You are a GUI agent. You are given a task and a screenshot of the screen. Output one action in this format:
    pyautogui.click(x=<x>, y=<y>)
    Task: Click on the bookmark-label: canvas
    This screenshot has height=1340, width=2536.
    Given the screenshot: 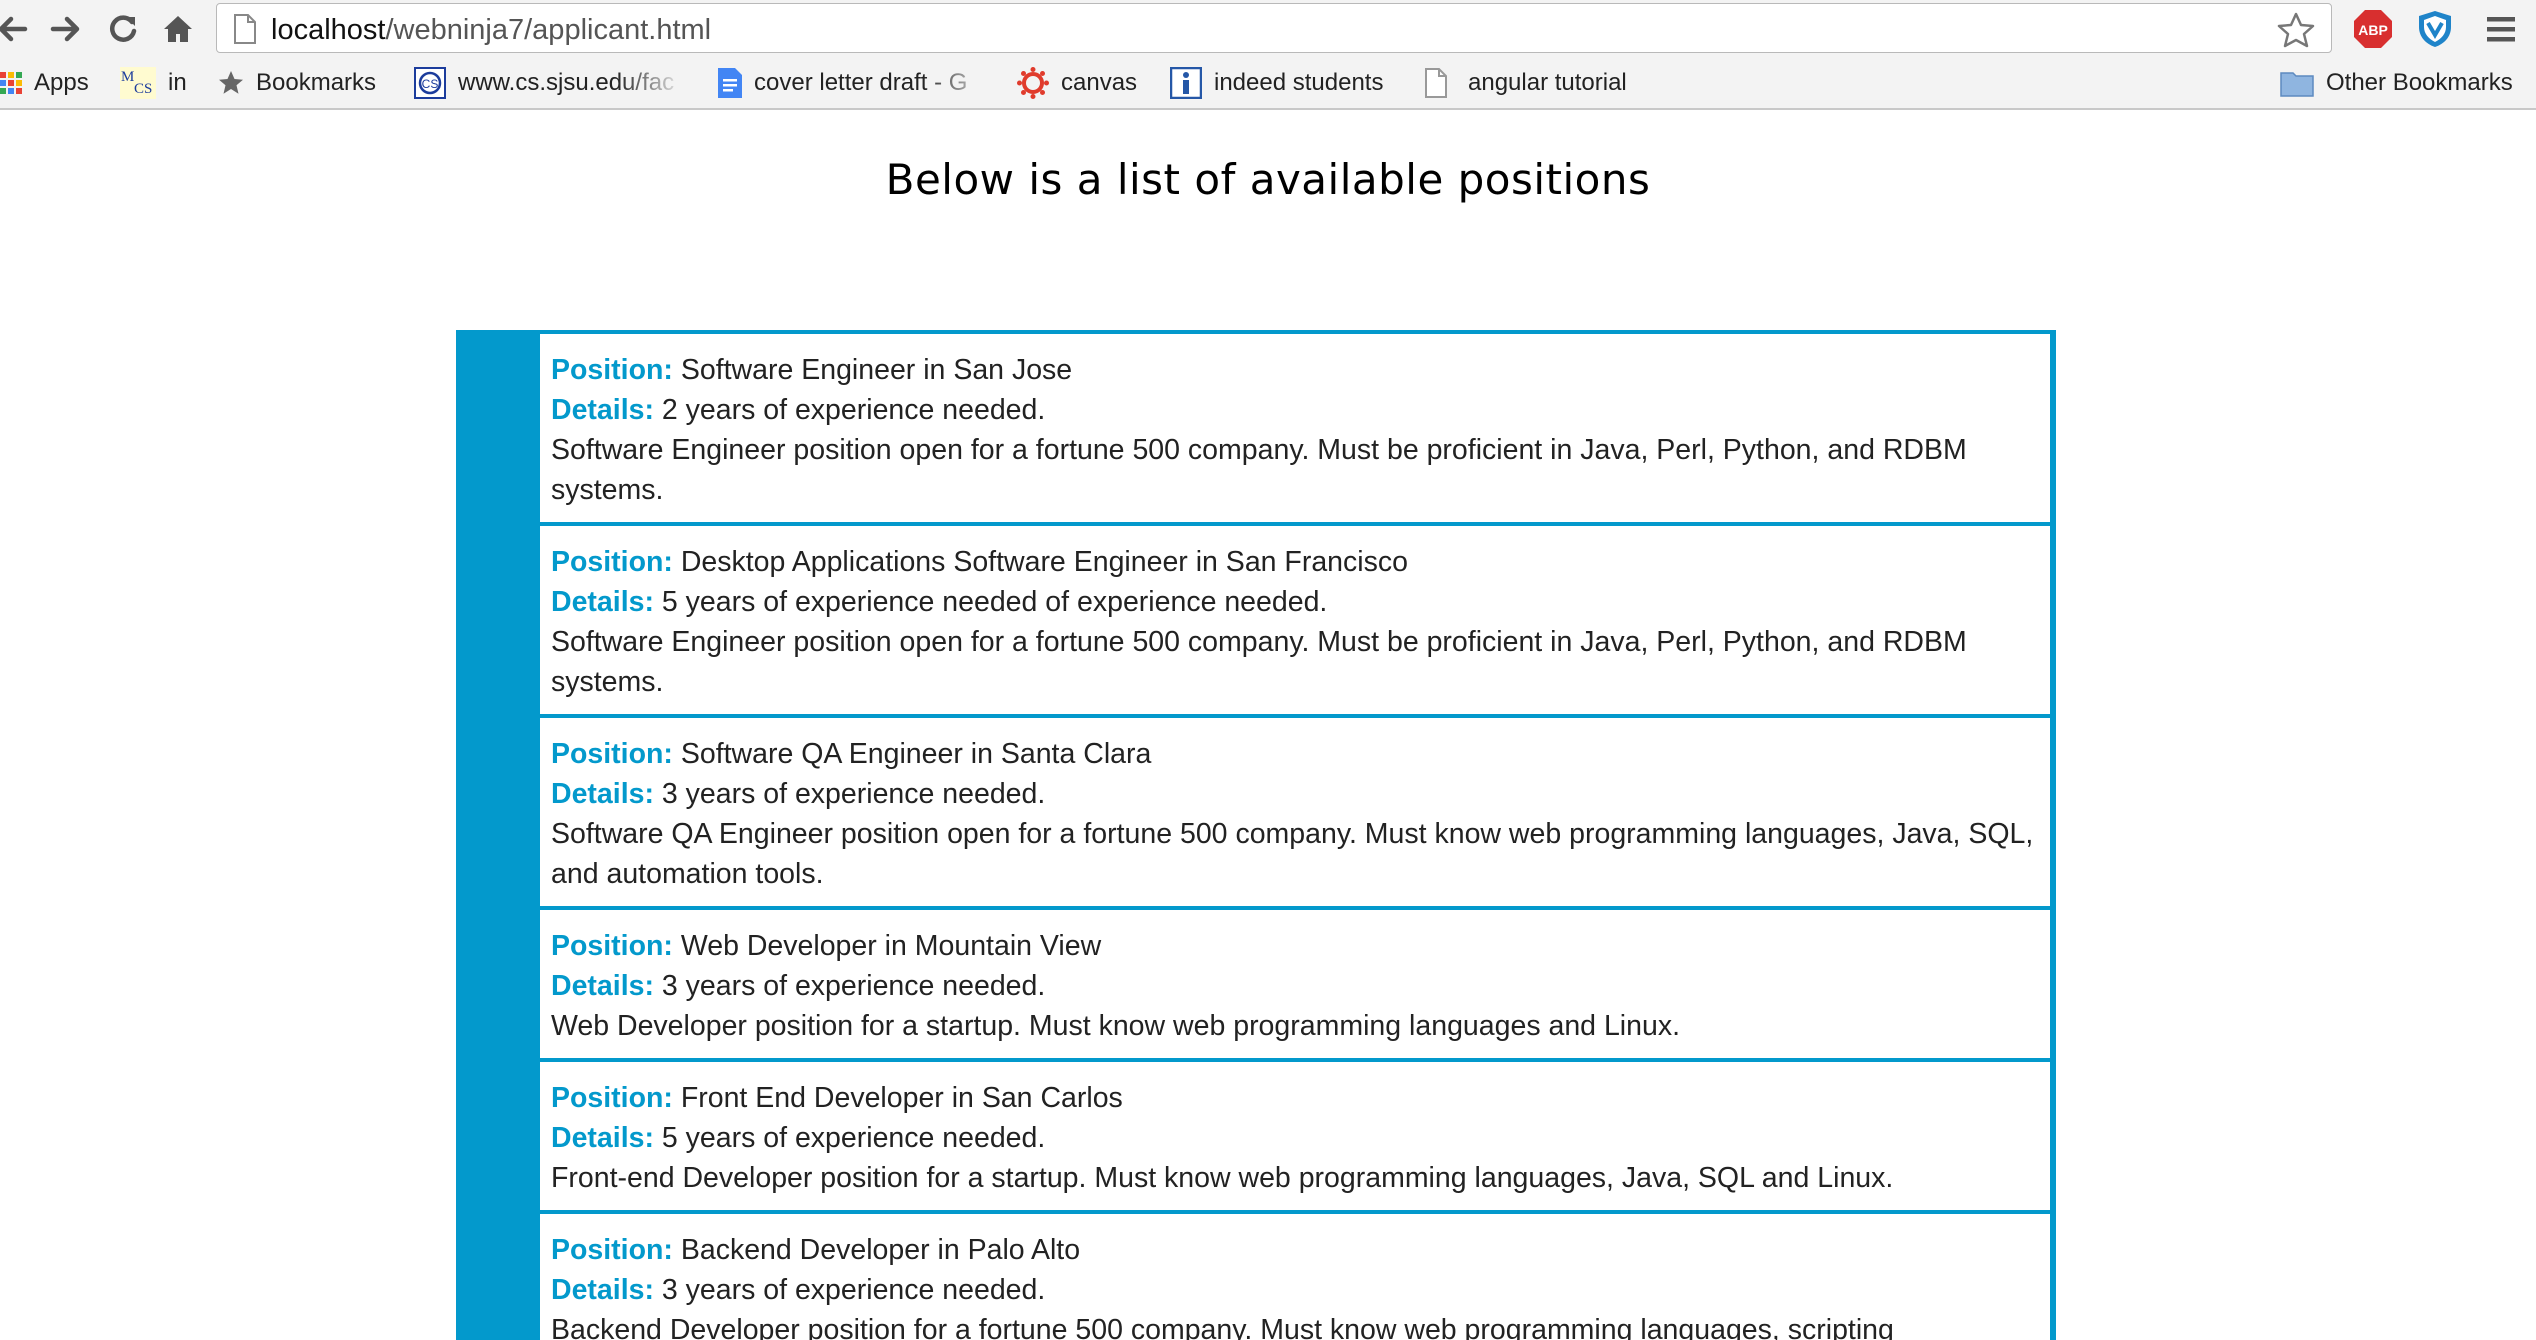 What is the action you would take?
    pyautogui.click(x=1099, y=82)
    